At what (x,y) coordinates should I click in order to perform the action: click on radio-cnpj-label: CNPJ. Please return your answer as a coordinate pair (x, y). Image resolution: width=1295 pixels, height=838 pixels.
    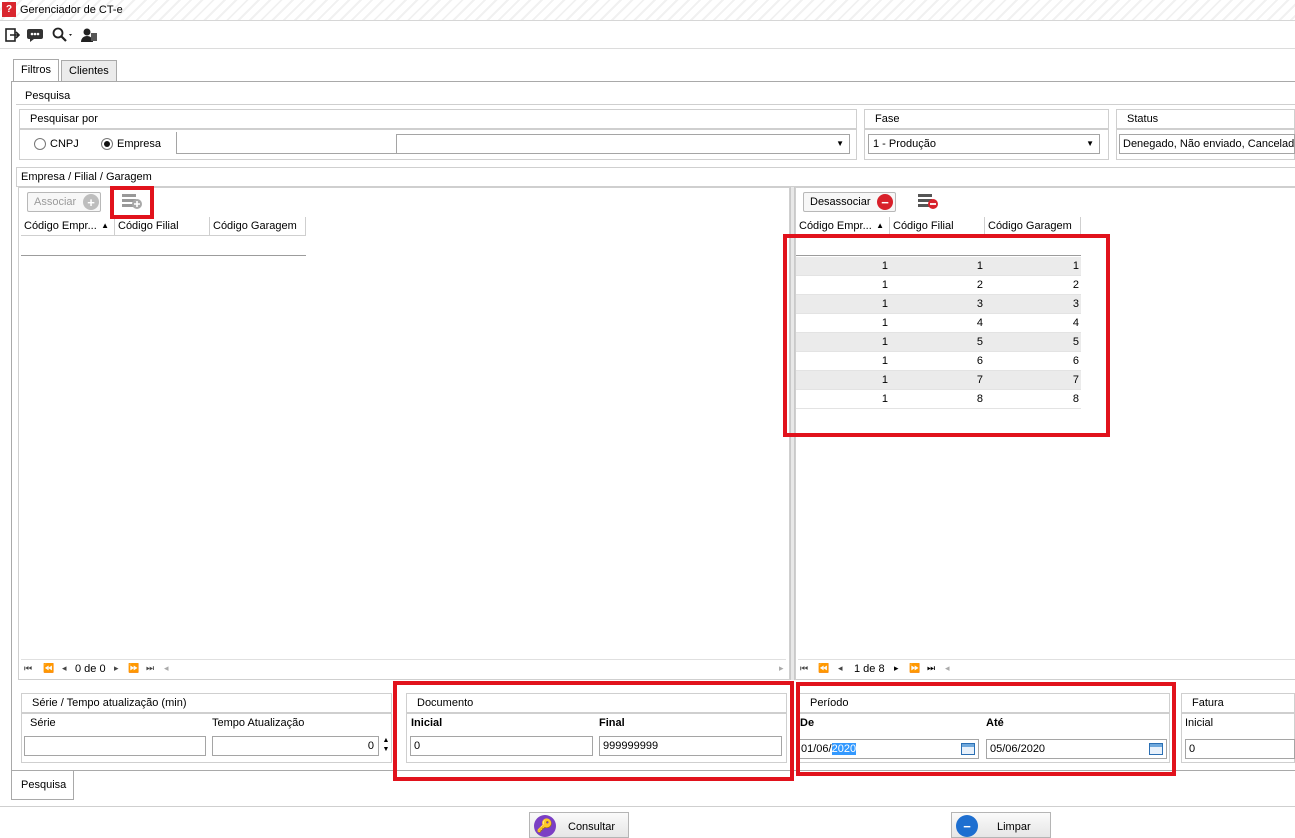
    Looking at the image, I should click on (64, 144).